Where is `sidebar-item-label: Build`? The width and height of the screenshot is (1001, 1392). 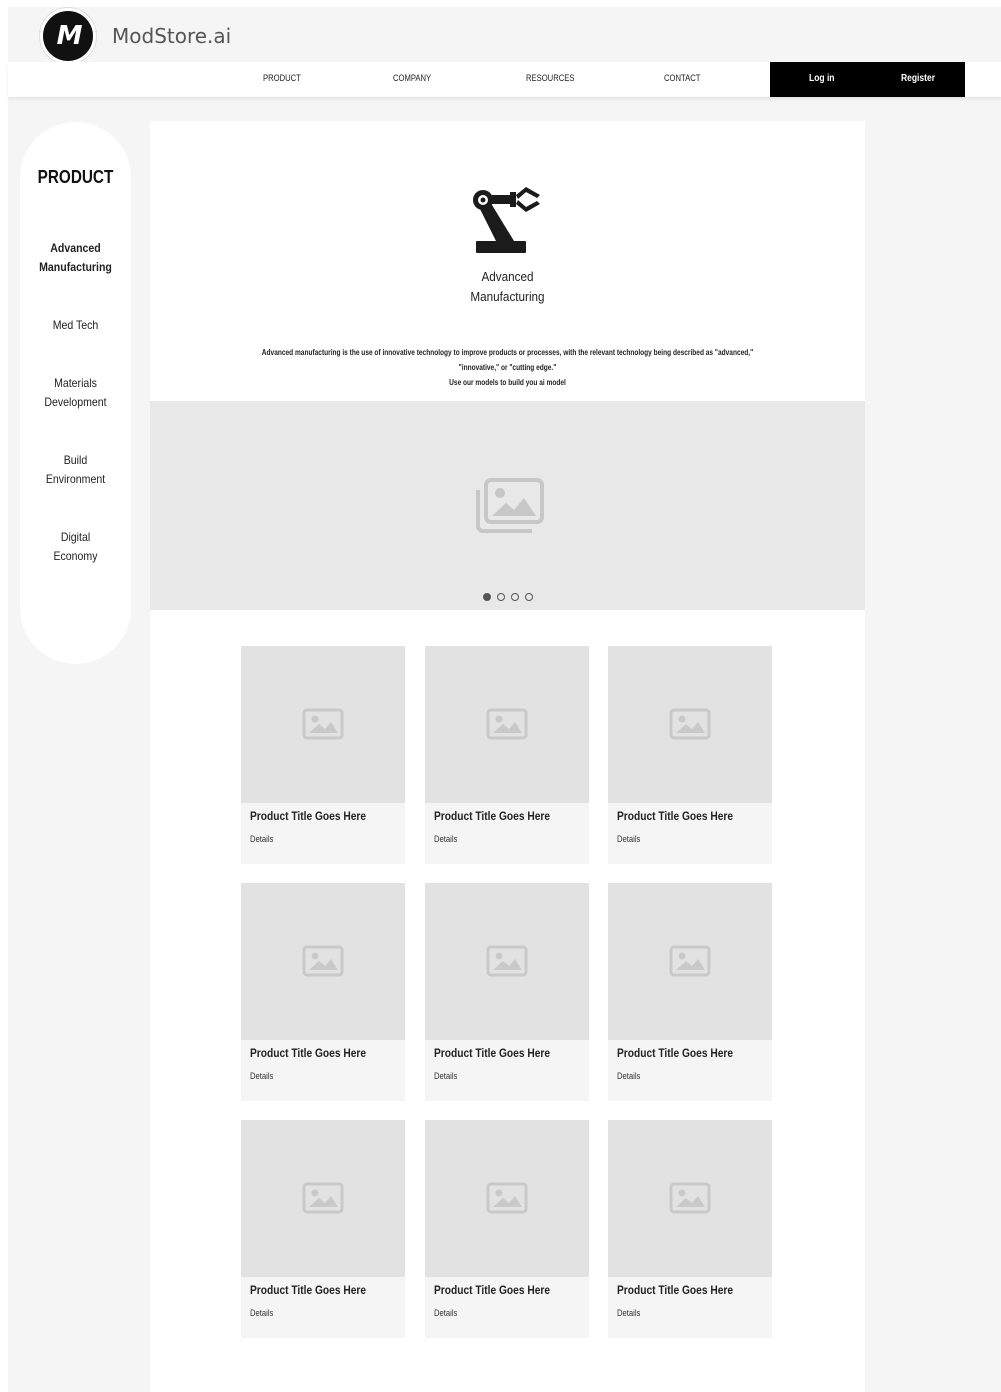
sidebar-item-label: Build is located at coordinates (75, 460).